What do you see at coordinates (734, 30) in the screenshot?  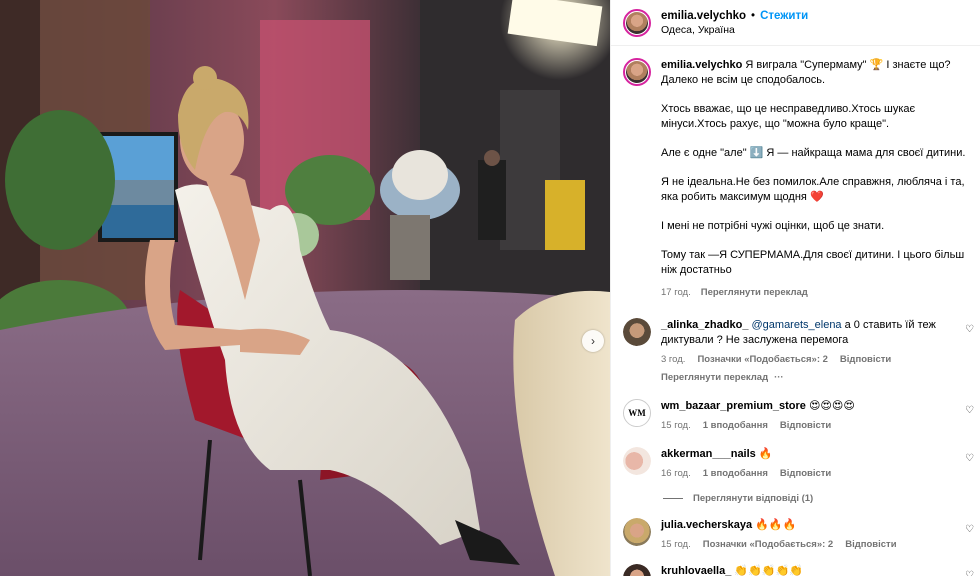 I see `post-location: Одеса, Україна` at bounding box center [734, 30].